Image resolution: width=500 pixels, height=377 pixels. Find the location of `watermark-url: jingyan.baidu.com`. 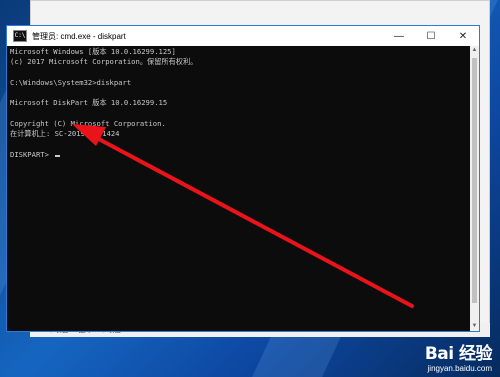

watermark-url: jingyan.baidu.com is located at coordinates (459, 368).